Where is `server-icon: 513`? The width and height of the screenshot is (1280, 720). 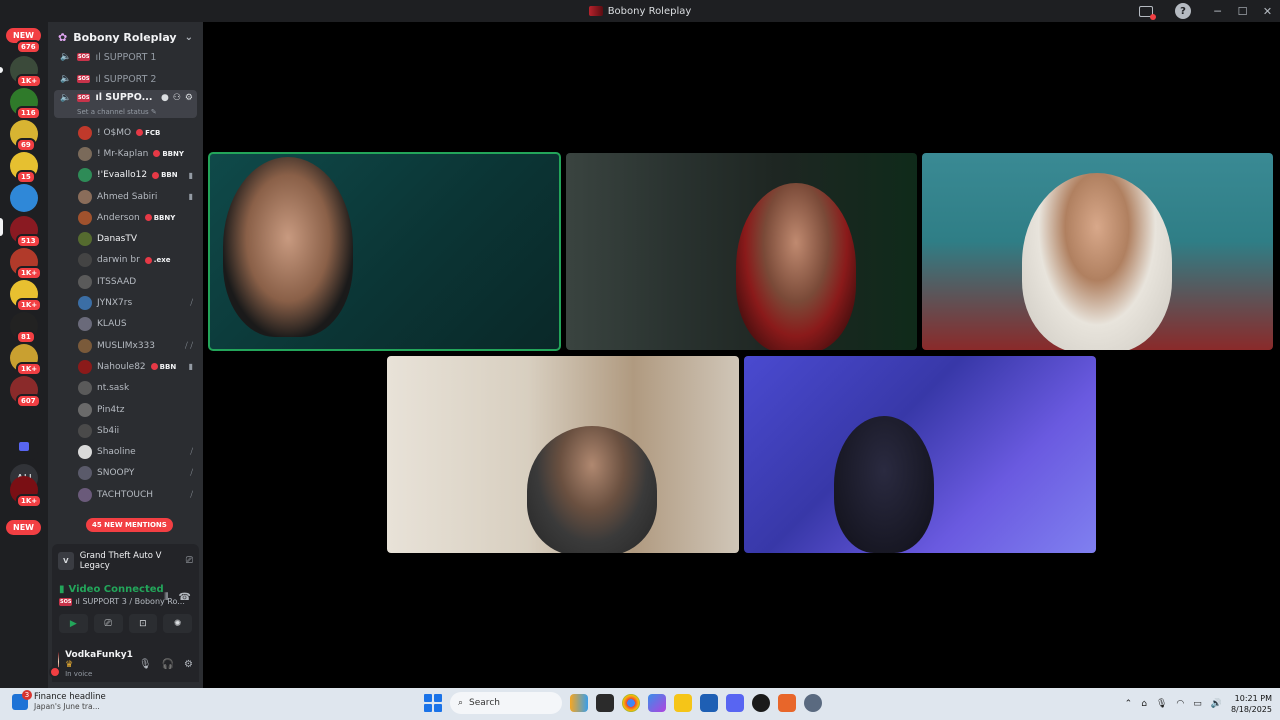
server-icon: 513 is located at coordinates (25, 232).